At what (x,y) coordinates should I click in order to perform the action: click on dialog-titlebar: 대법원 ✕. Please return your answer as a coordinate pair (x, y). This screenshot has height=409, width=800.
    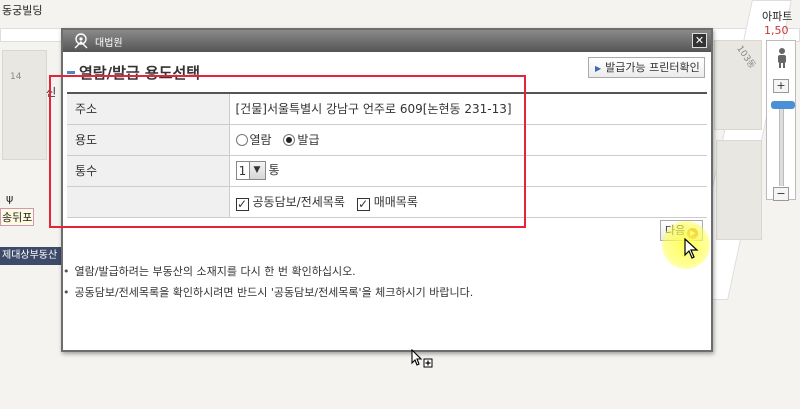
    Looking at the image, I should click on (387, 41).